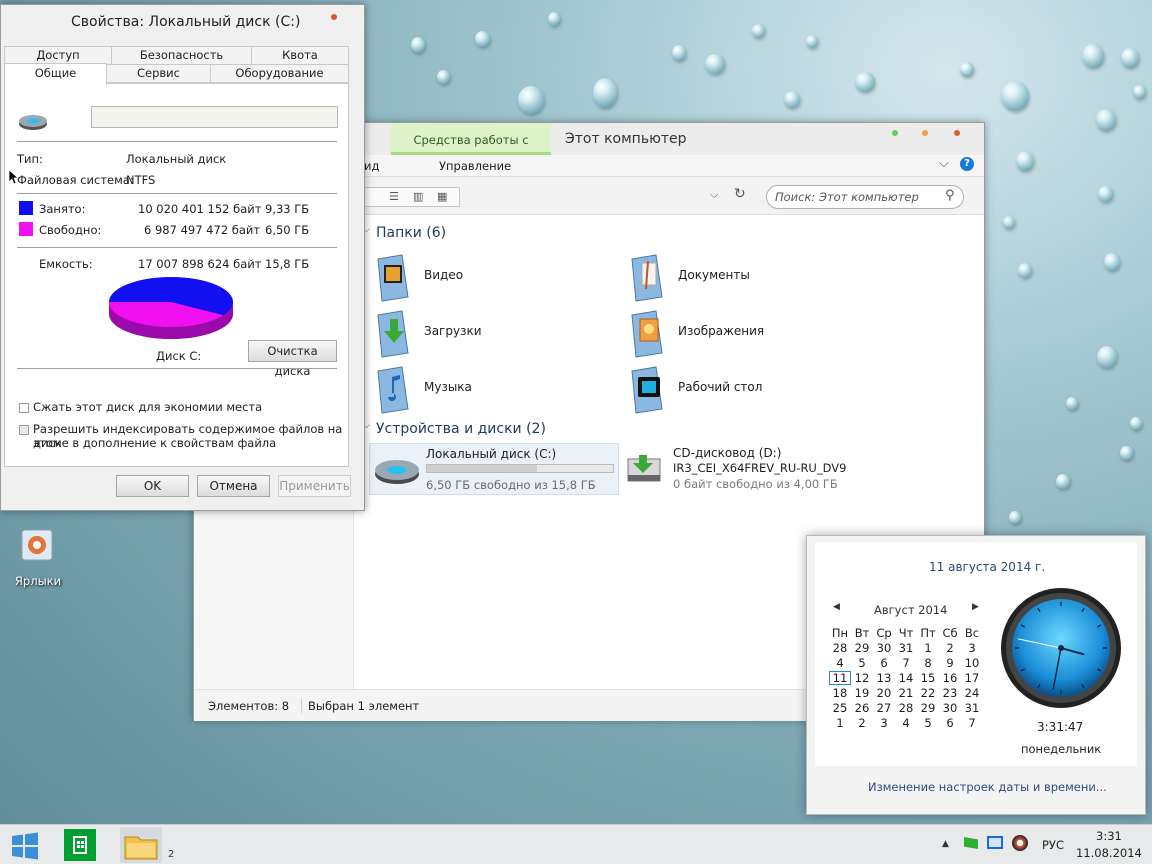 This screenshot has height=864, width=1152. I want to click on tab-tools: Сервис, so click(158, 73).